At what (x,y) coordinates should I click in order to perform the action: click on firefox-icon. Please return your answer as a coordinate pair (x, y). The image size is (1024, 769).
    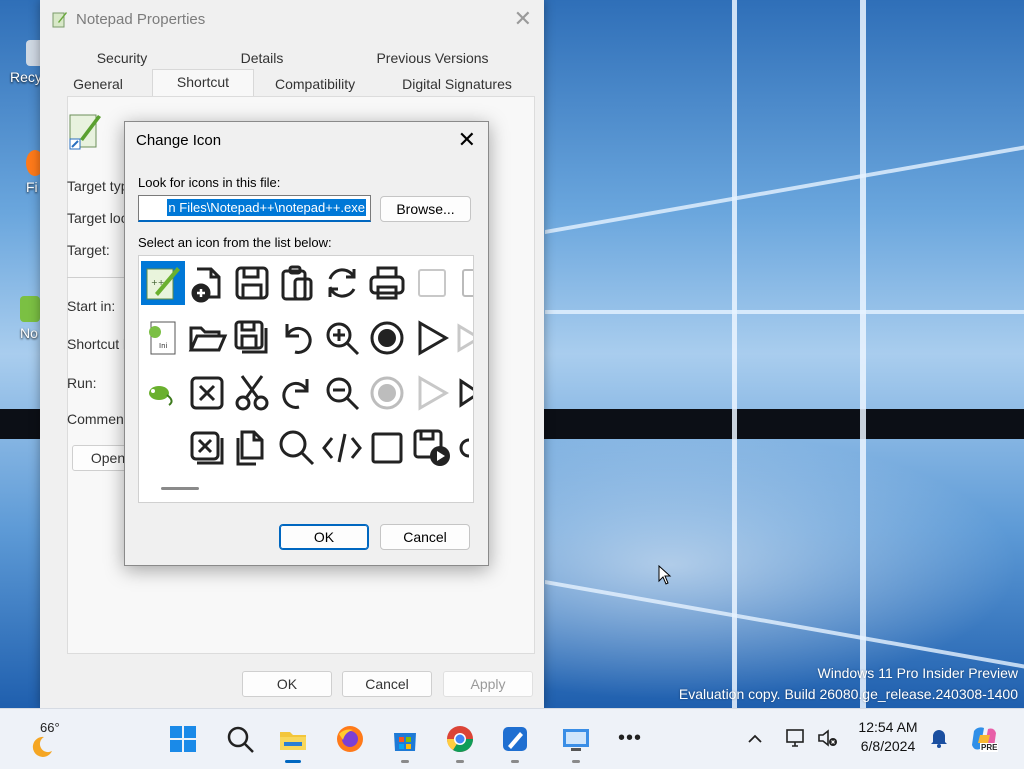
    Looking at the image, I should click on (350, 739).